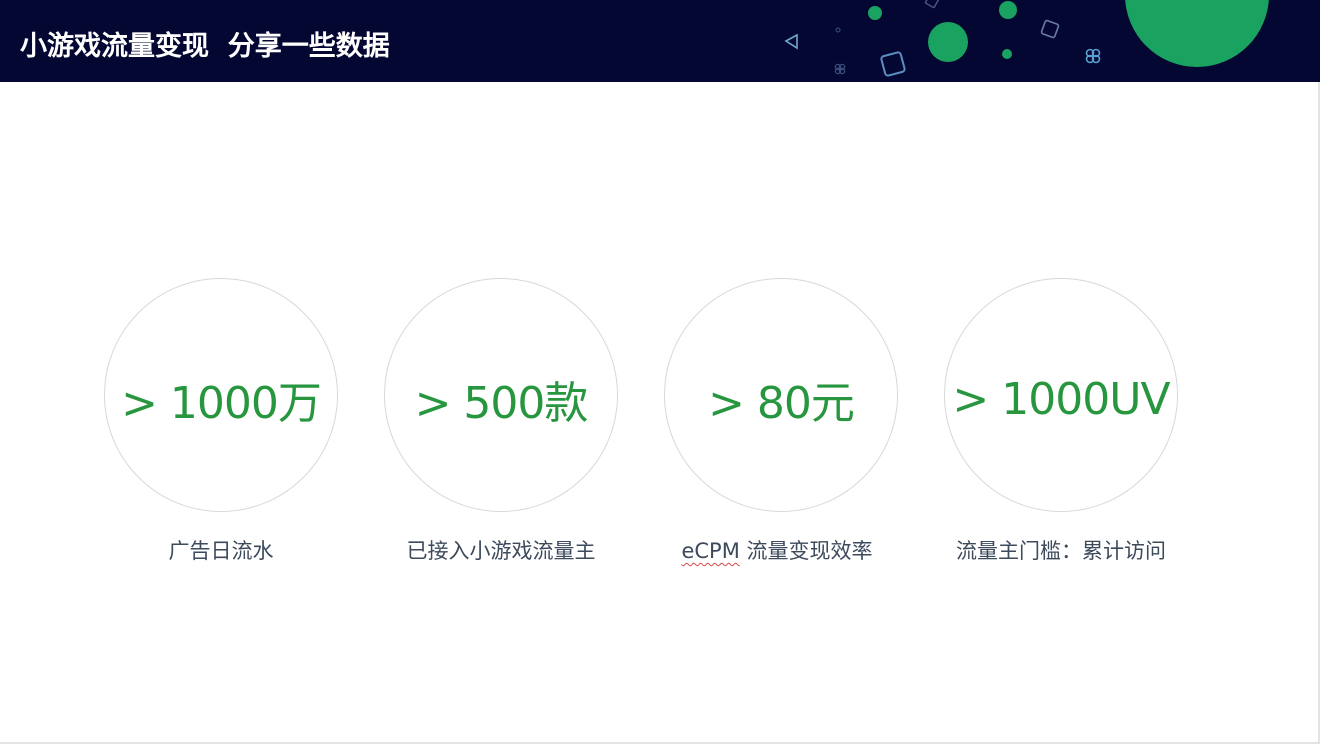  What do you see at coordinates (710, 551) in the screenshot?
I see `stat-label-term: eCPM` at bounding box center [710, 551].